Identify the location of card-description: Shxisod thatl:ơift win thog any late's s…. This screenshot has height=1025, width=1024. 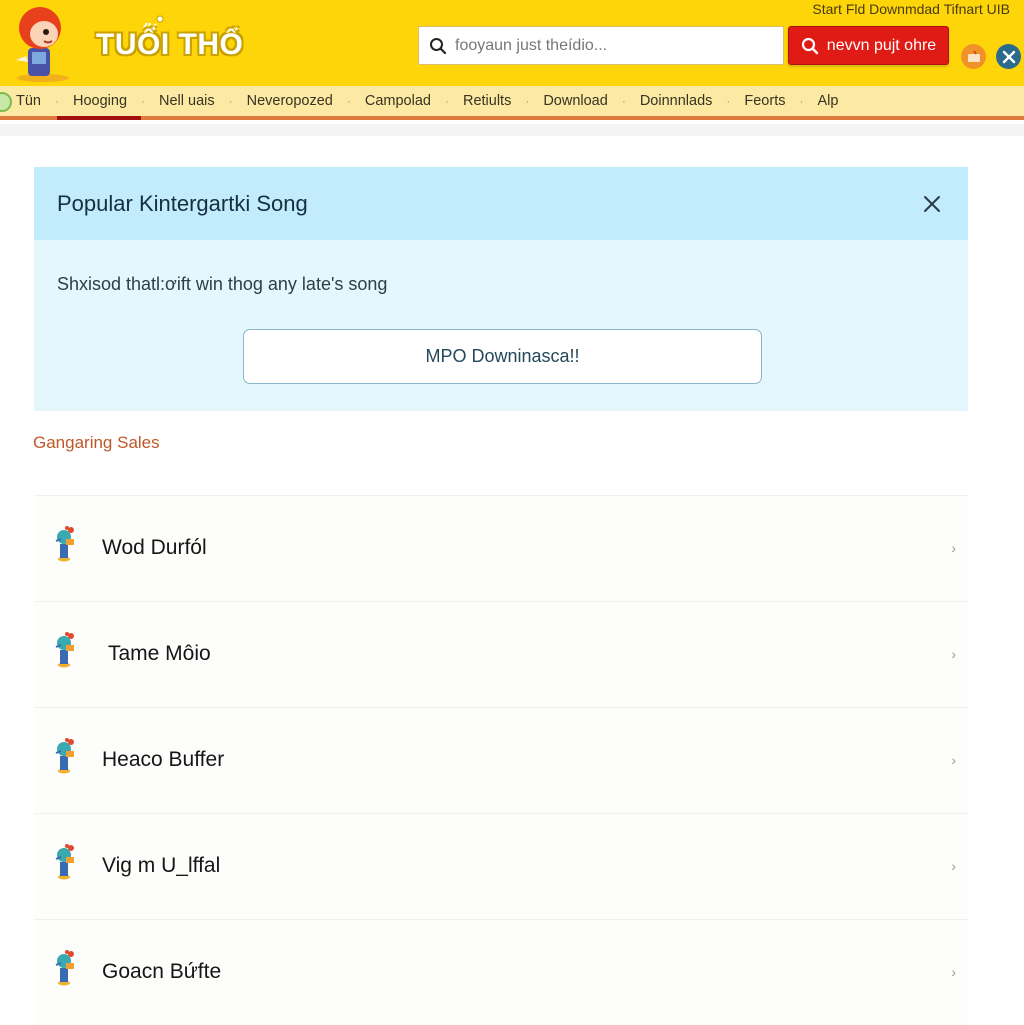
(222, 284).